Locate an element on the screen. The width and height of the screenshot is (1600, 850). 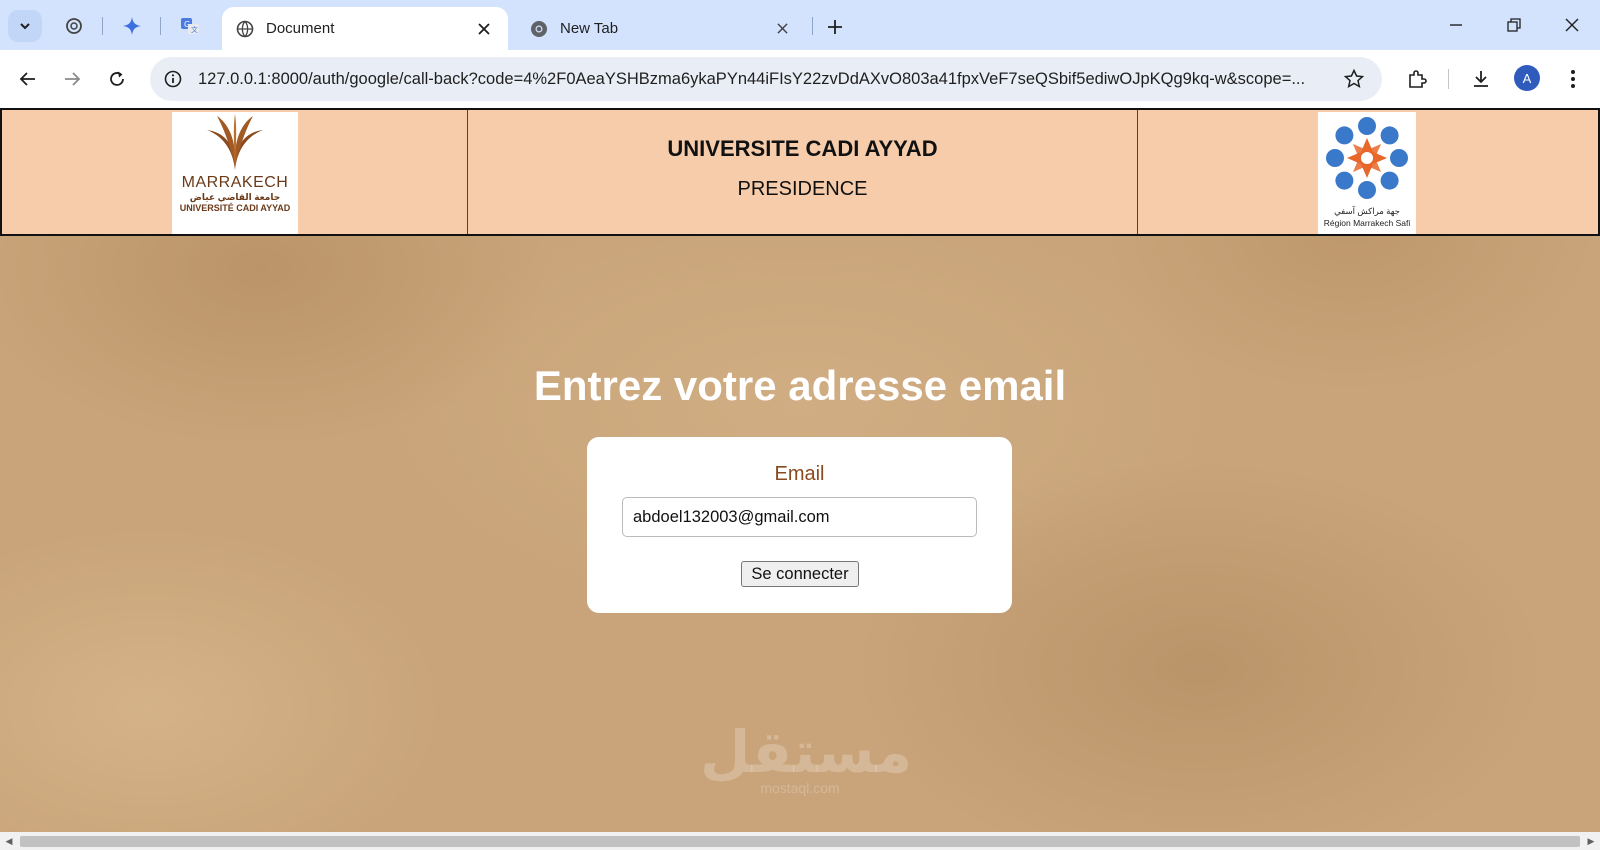
region-rosette-icon is located at coordinates (1367, 158).